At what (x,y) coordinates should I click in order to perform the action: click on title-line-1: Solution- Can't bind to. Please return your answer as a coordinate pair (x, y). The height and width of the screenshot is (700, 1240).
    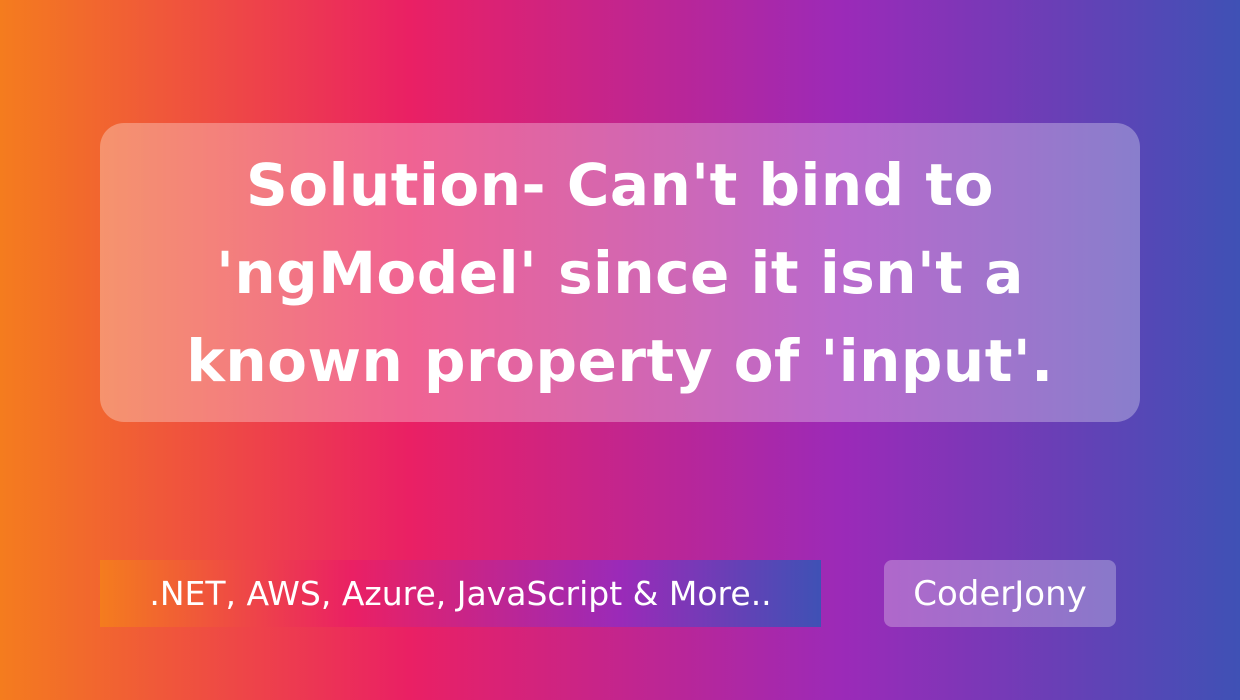
    Looking at the image, I should click on (620, 184).